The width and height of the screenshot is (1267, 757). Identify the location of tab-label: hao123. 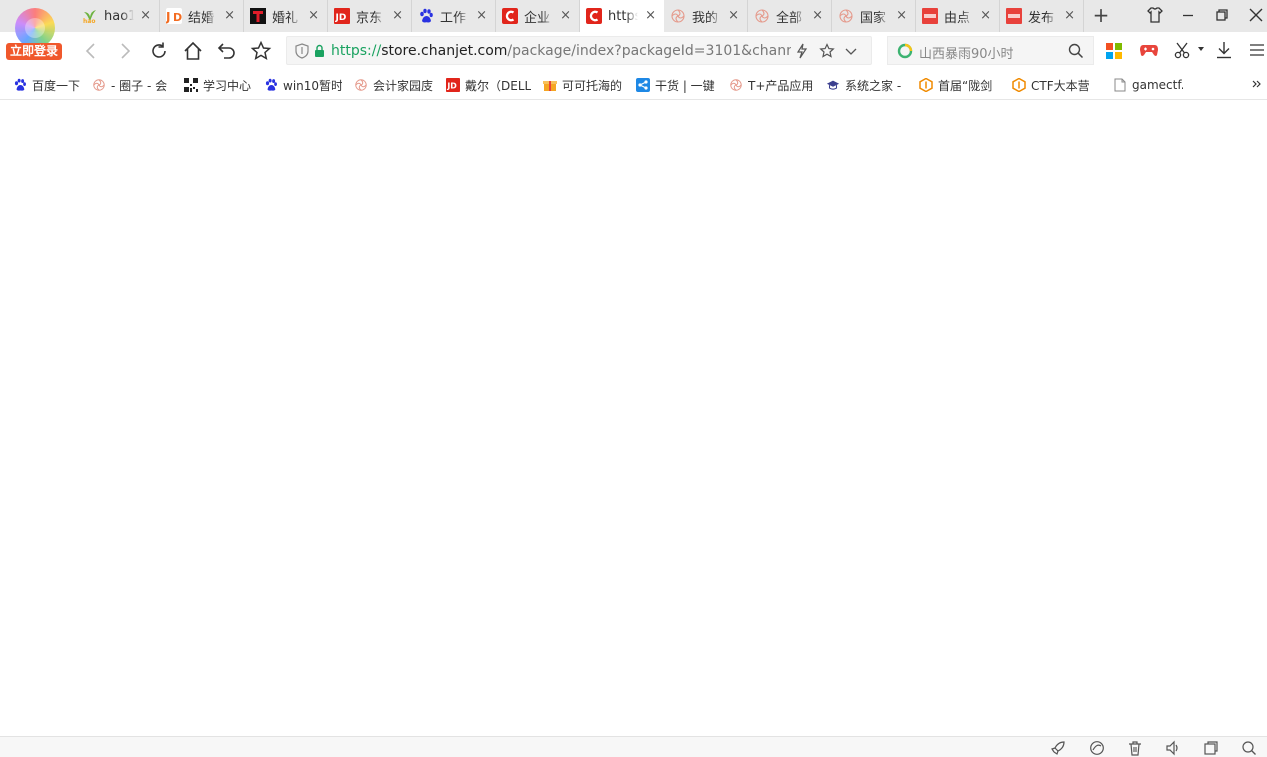
(119, 16).